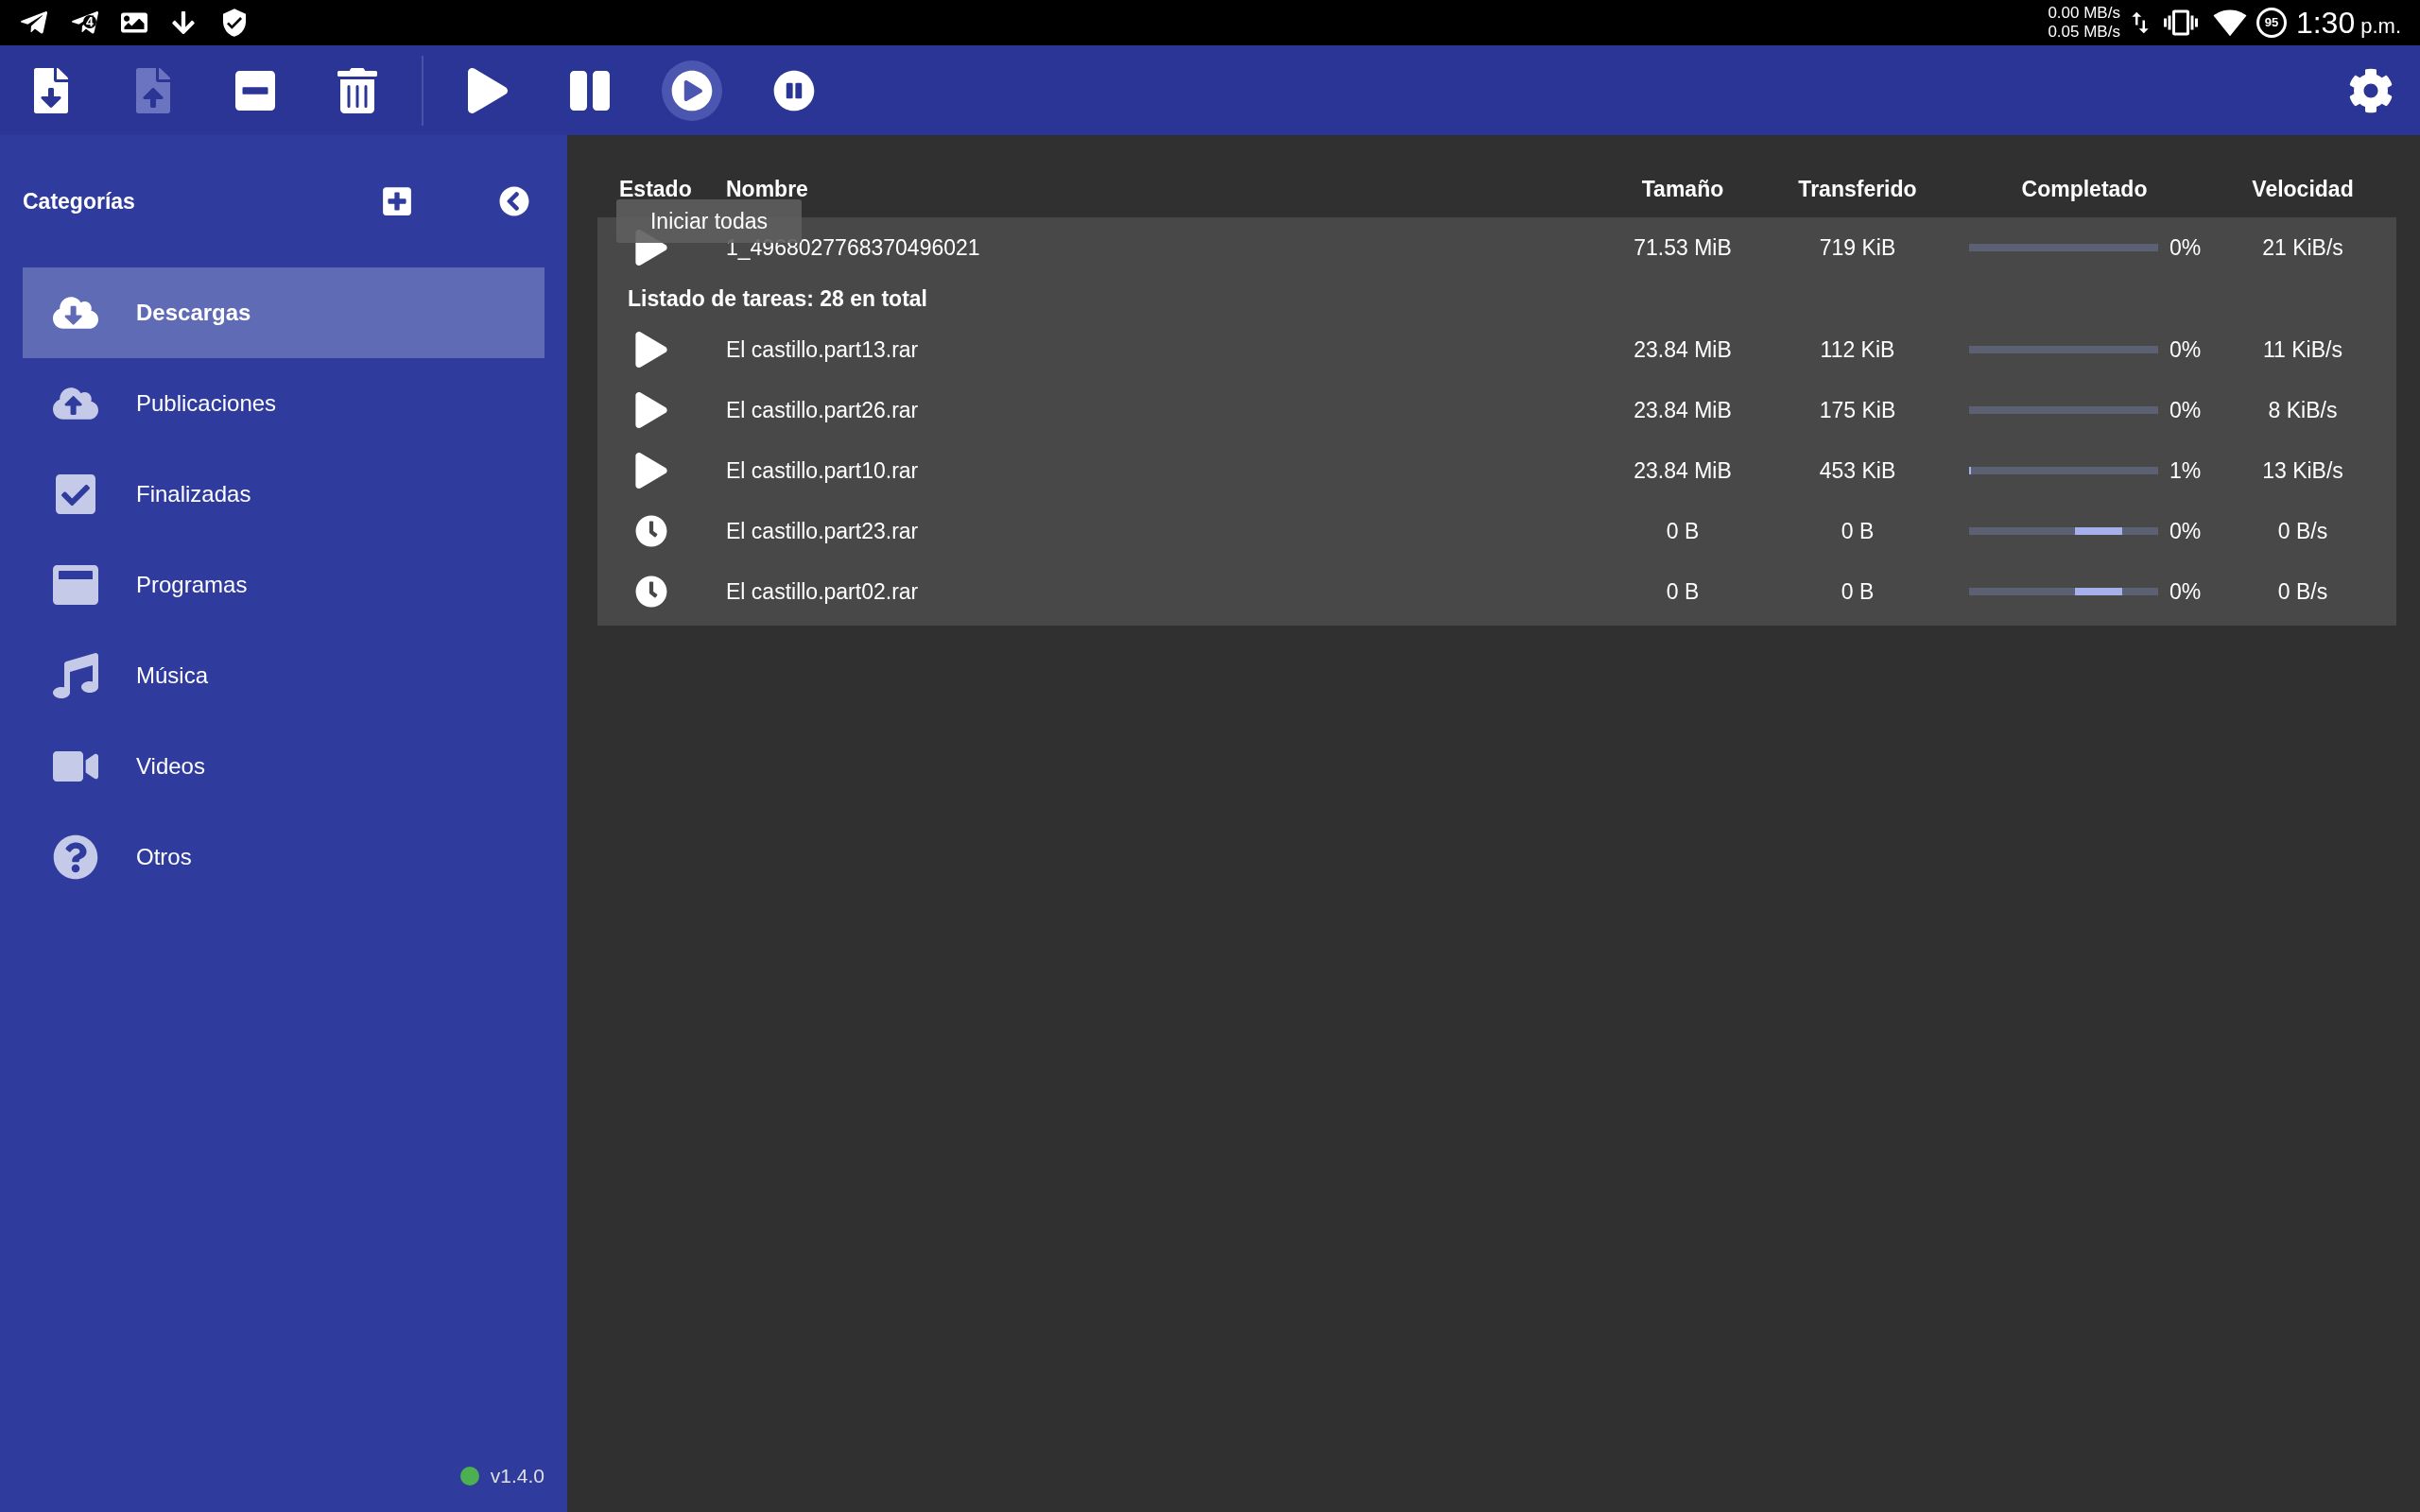  Describe the element at coordinates (283, 312) in the screenshot. I see `sidebar-item: Descargas` at that location.